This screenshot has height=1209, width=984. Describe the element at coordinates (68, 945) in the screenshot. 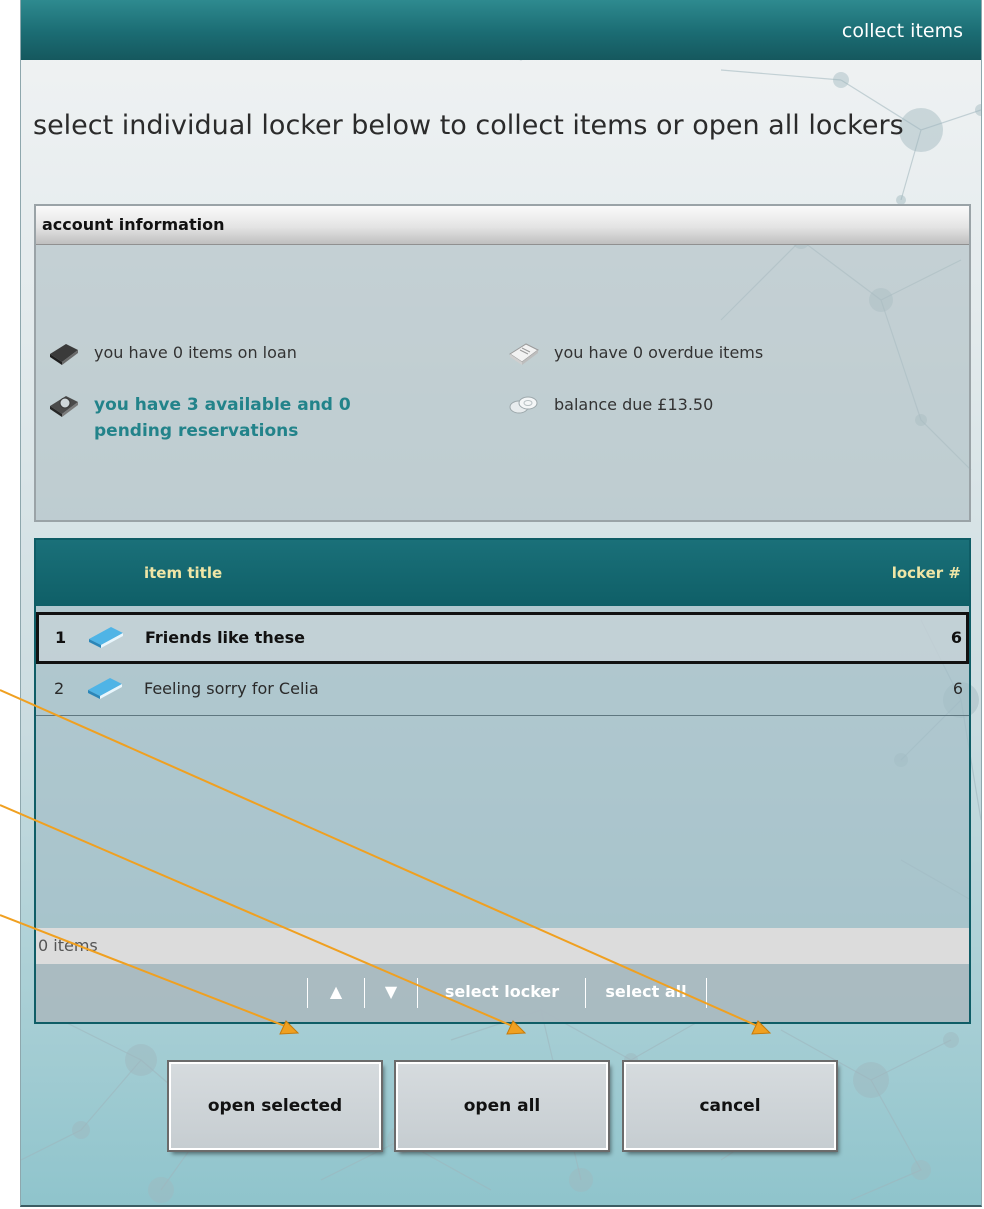

I see `item-count-text: 0 items` at that location.